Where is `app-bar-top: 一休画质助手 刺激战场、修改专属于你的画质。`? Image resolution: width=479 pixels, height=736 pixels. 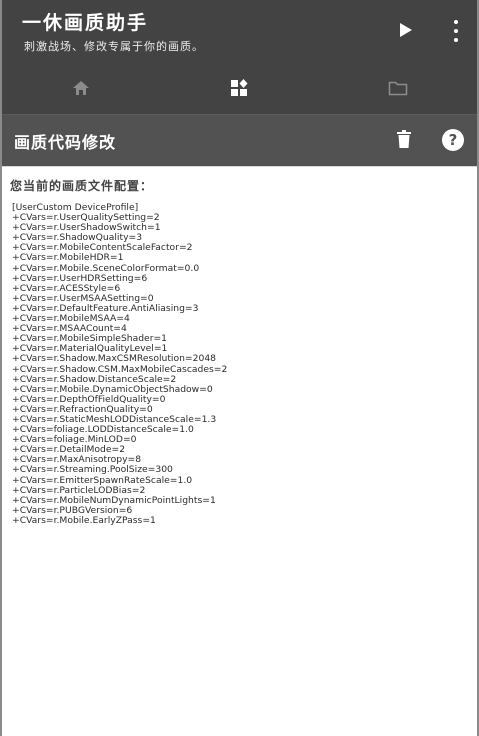 app-bar-top: 一休画质助手 刺激战场、修改专属于你的画质。 is located at coordinates (239, 31).